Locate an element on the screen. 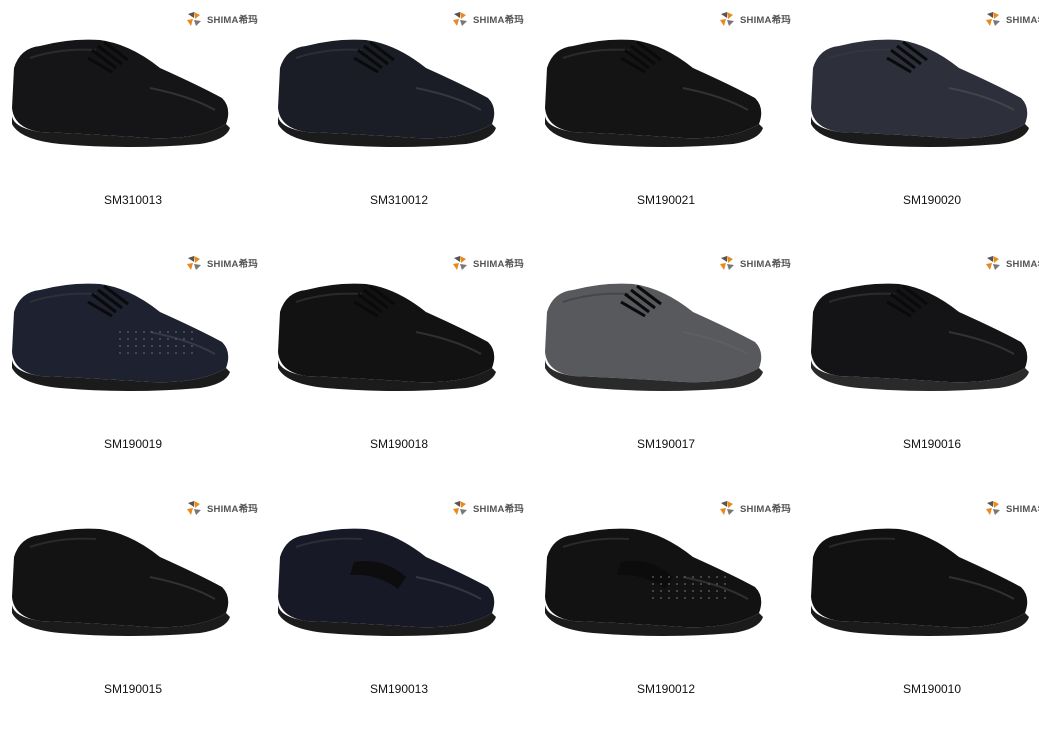 The width and height of the screenshot is (1039, 729). product-card: SHIMA希玛 SM190012 is located at coordinates (666, 609).